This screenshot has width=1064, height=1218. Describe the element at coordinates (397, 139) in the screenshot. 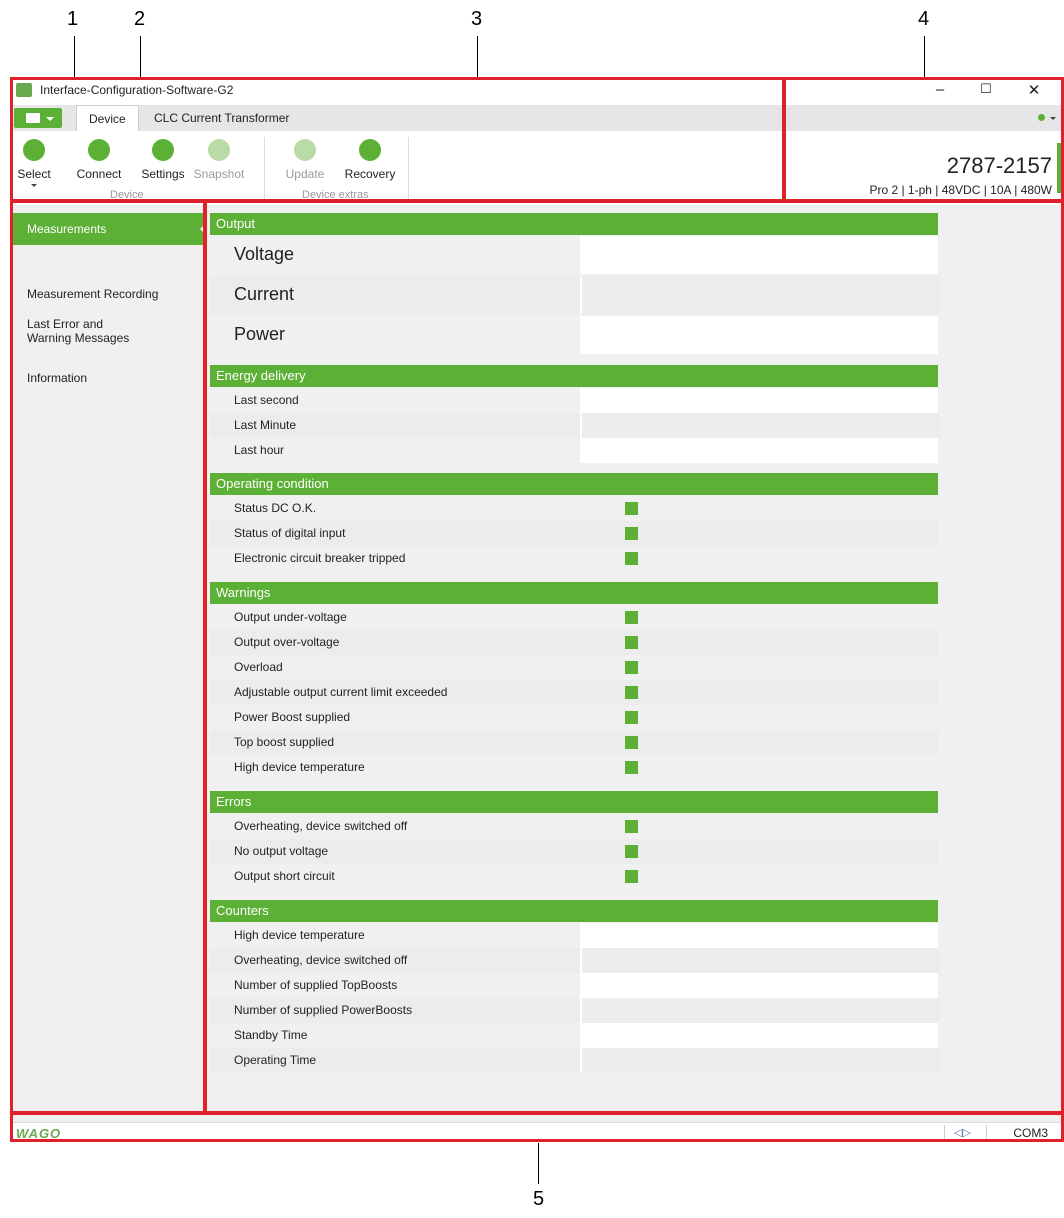

I see `highlight-ribbon` at that location.